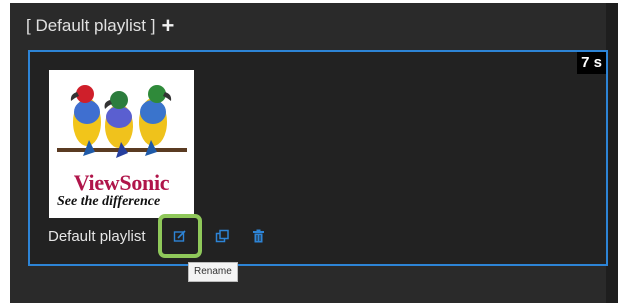 The width and height of the screenshot is (632, 306). I want to click on playlist-name: Default playlist, so click(97, 236).